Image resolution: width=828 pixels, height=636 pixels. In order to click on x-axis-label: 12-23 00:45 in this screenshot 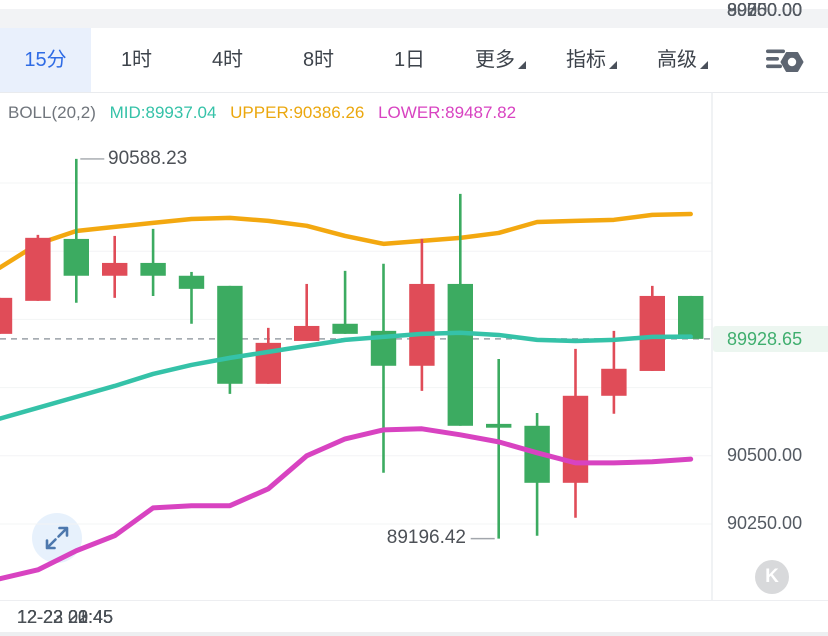, I will do `click(65, 617)`.